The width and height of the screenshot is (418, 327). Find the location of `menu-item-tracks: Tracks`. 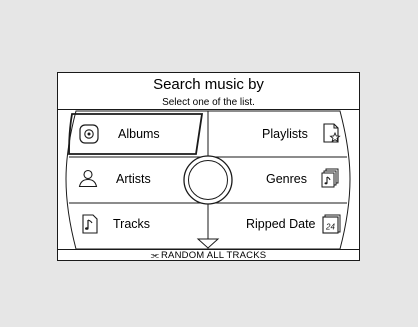

menu-item-tracks: Tracks is located at coordinates (133, 224).